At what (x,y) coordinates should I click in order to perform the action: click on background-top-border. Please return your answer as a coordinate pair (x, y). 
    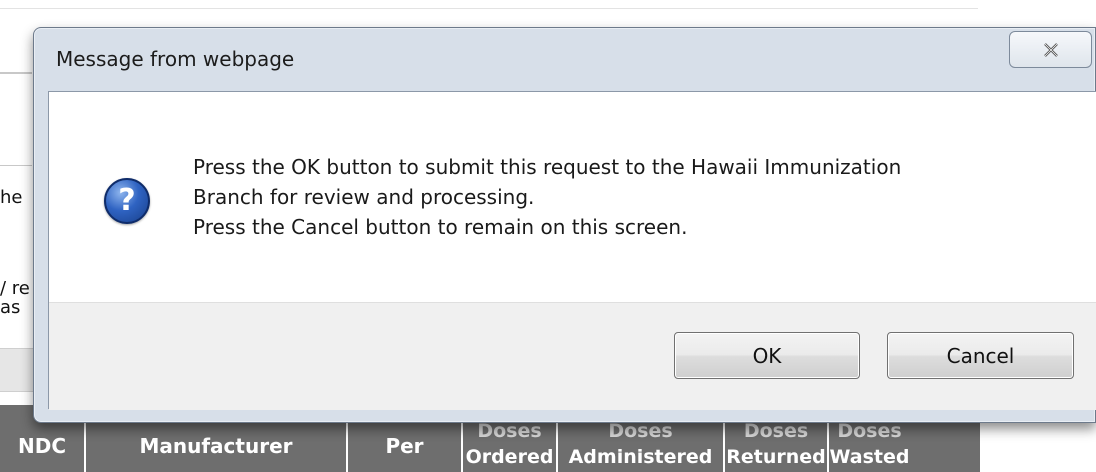
    Looking at the image, I should click on (489, 8).